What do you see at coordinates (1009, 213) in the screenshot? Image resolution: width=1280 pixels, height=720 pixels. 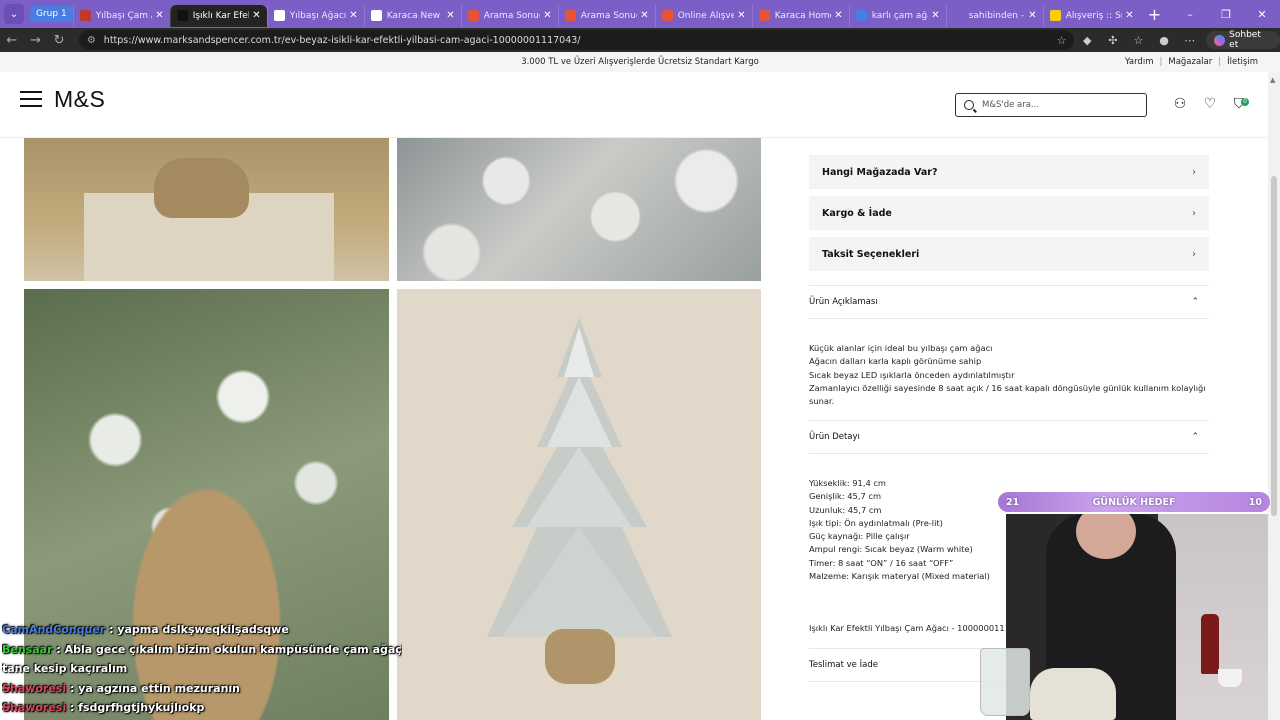 I see `shipping-returns-accordion: Kargo & İade ›` at bounding box center [1009, 213].